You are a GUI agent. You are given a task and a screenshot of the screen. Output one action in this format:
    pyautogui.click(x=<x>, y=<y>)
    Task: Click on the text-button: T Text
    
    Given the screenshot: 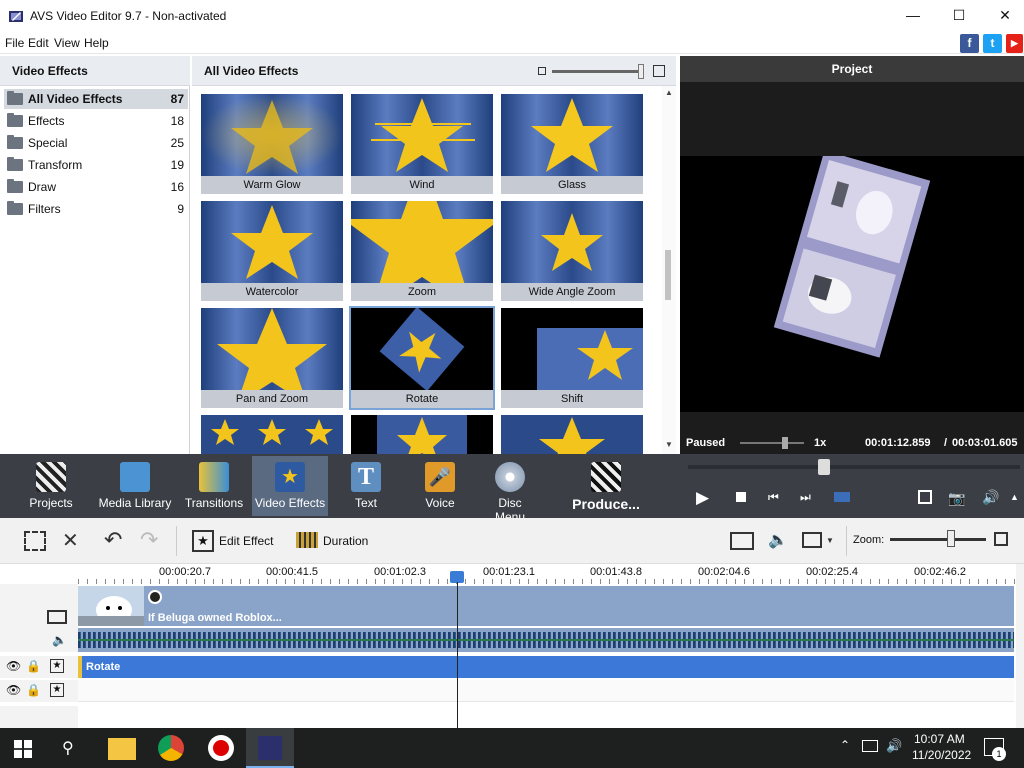 What is the action you would take?
    pyautogui.click(x=366, y=486)
    